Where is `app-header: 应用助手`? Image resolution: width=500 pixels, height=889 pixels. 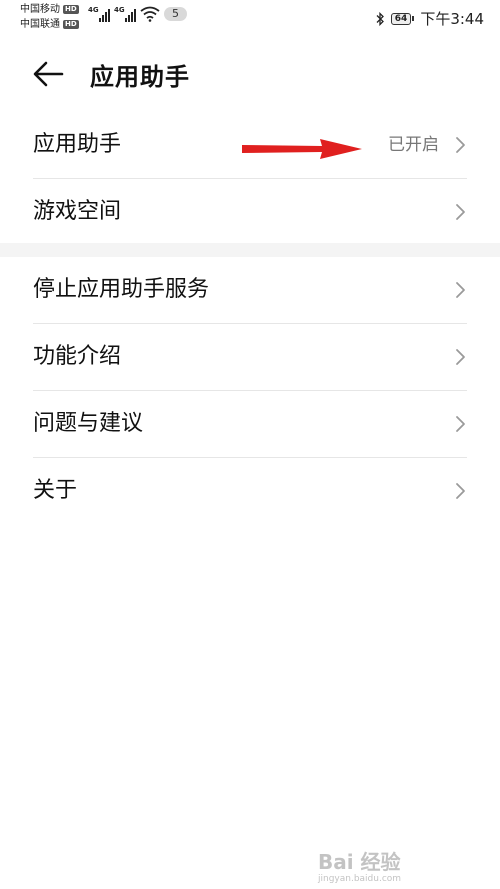
app-header: 应用助手 is located at coordinates (250, 74).